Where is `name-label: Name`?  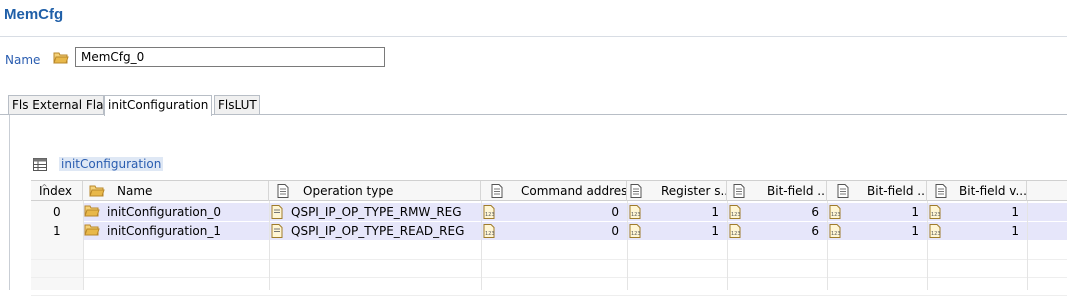 name-label: Name is located at coordinates (23, 60).